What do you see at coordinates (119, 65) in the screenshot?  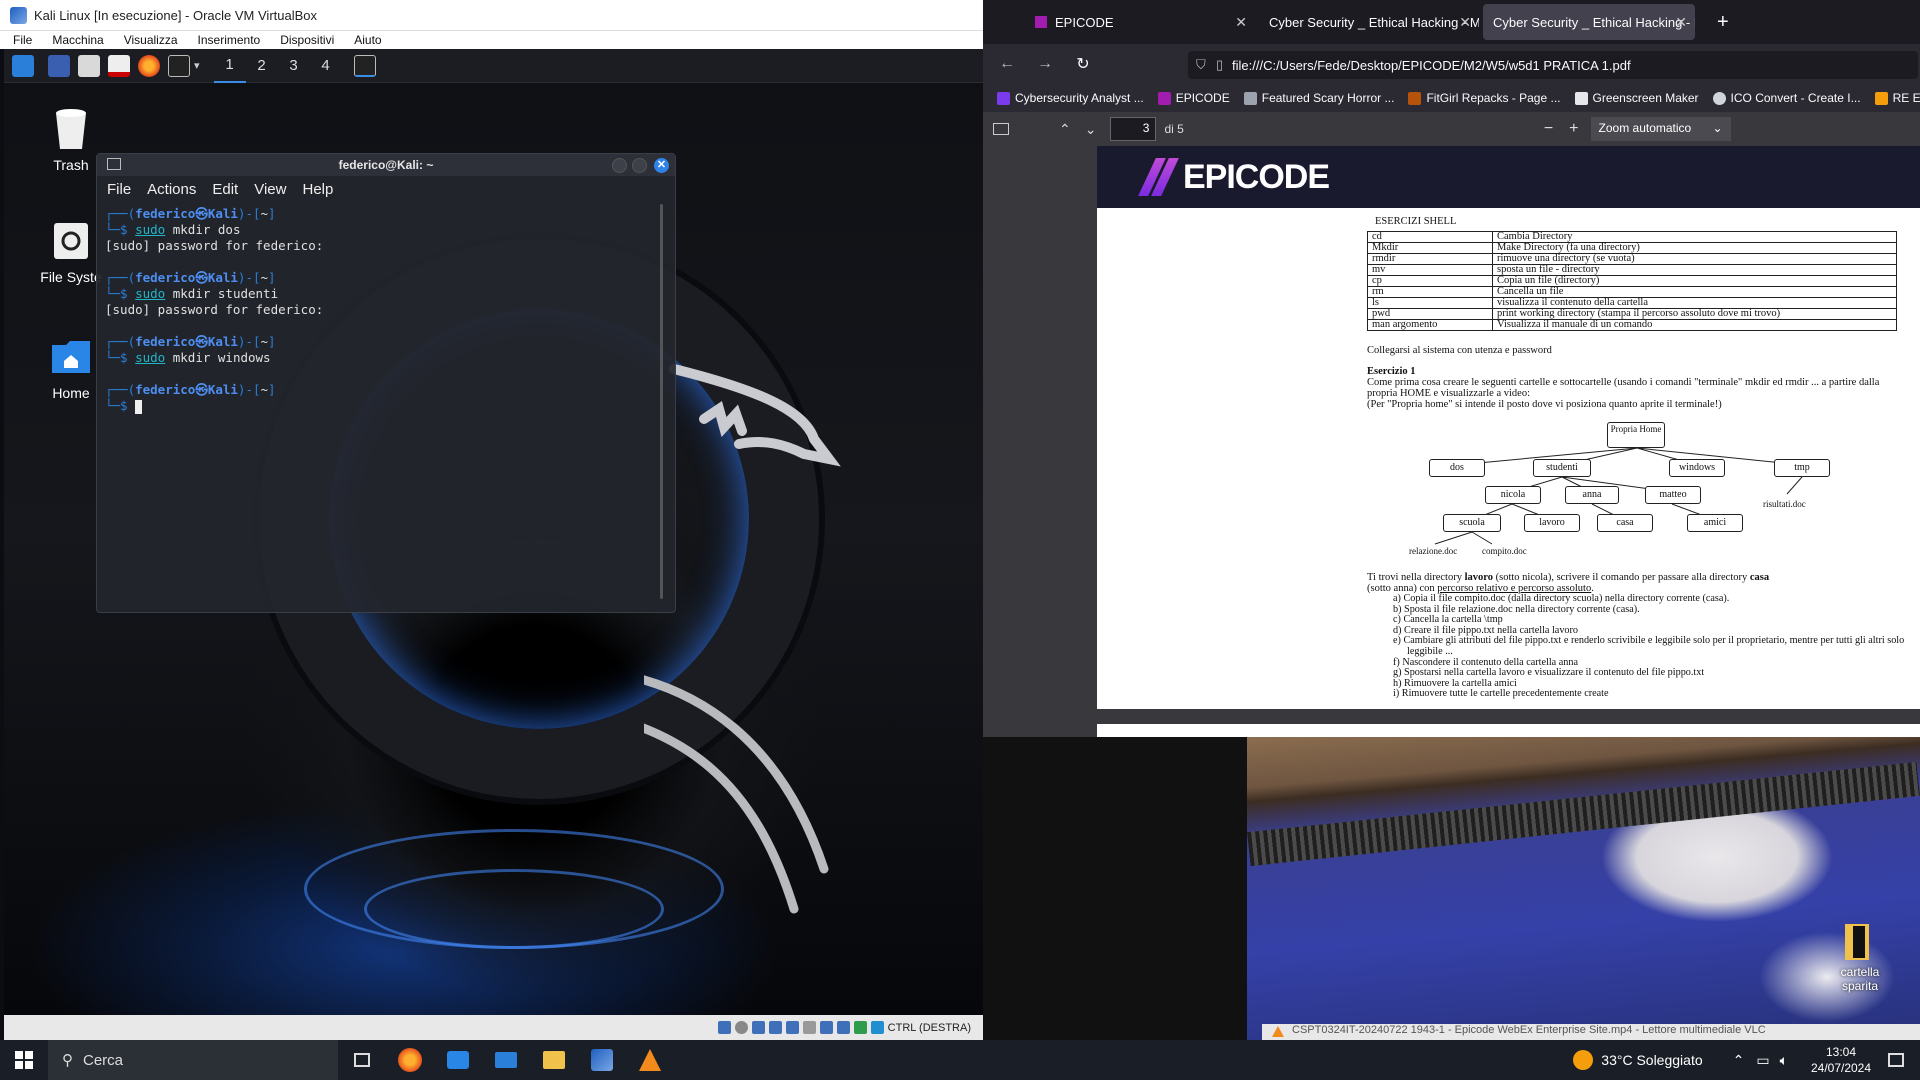 I see `text-editor-icon` at bounding box center [119, 65].